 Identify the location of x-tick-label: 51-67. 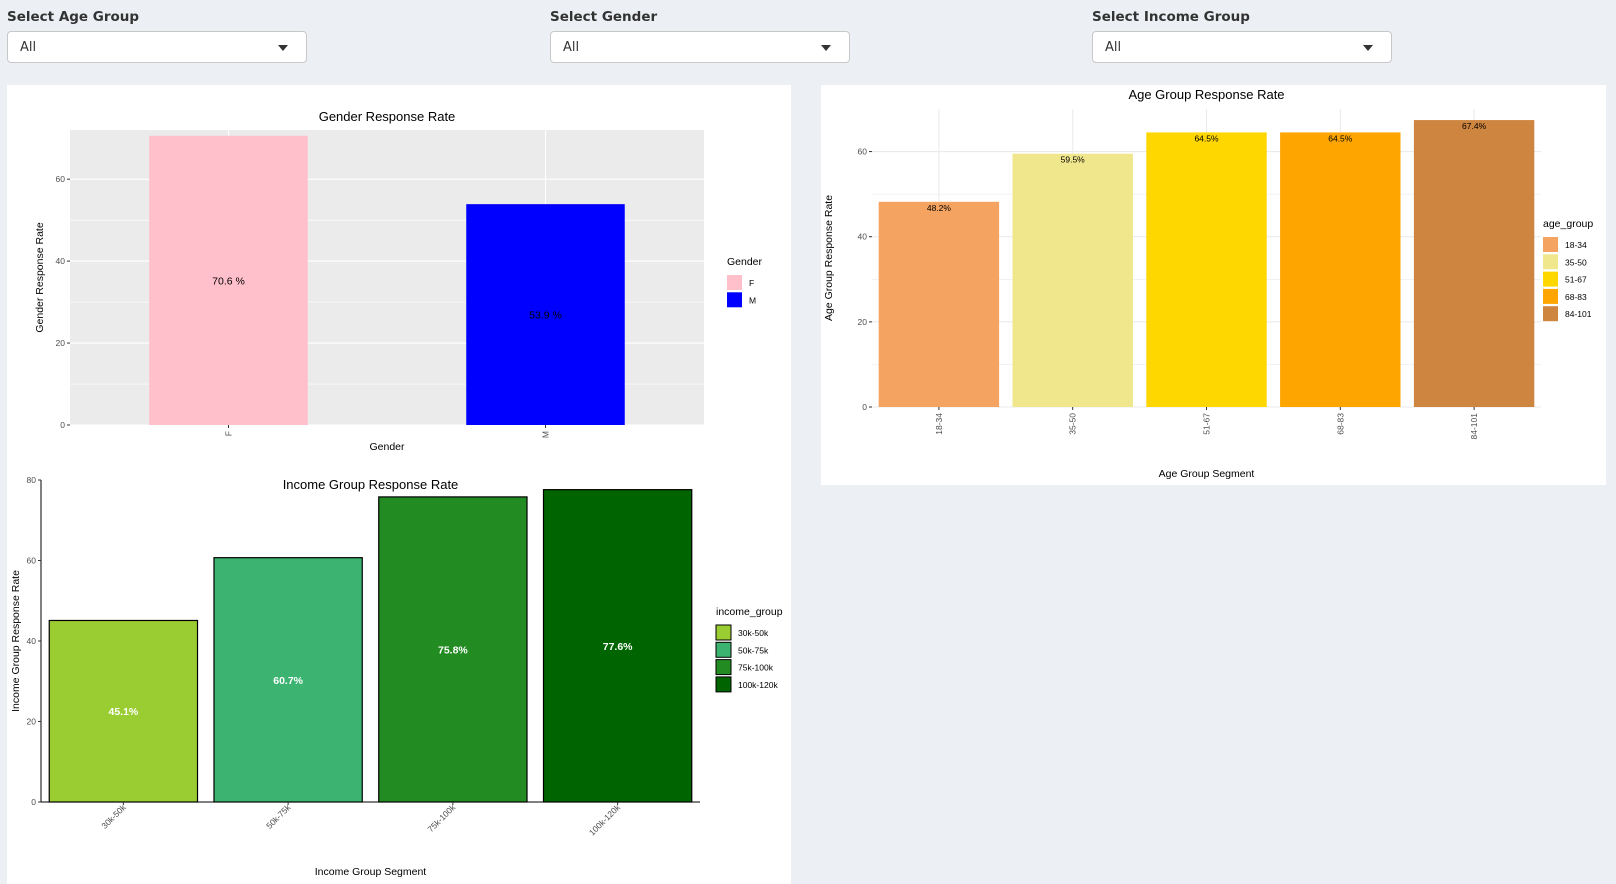
(1207, 424).